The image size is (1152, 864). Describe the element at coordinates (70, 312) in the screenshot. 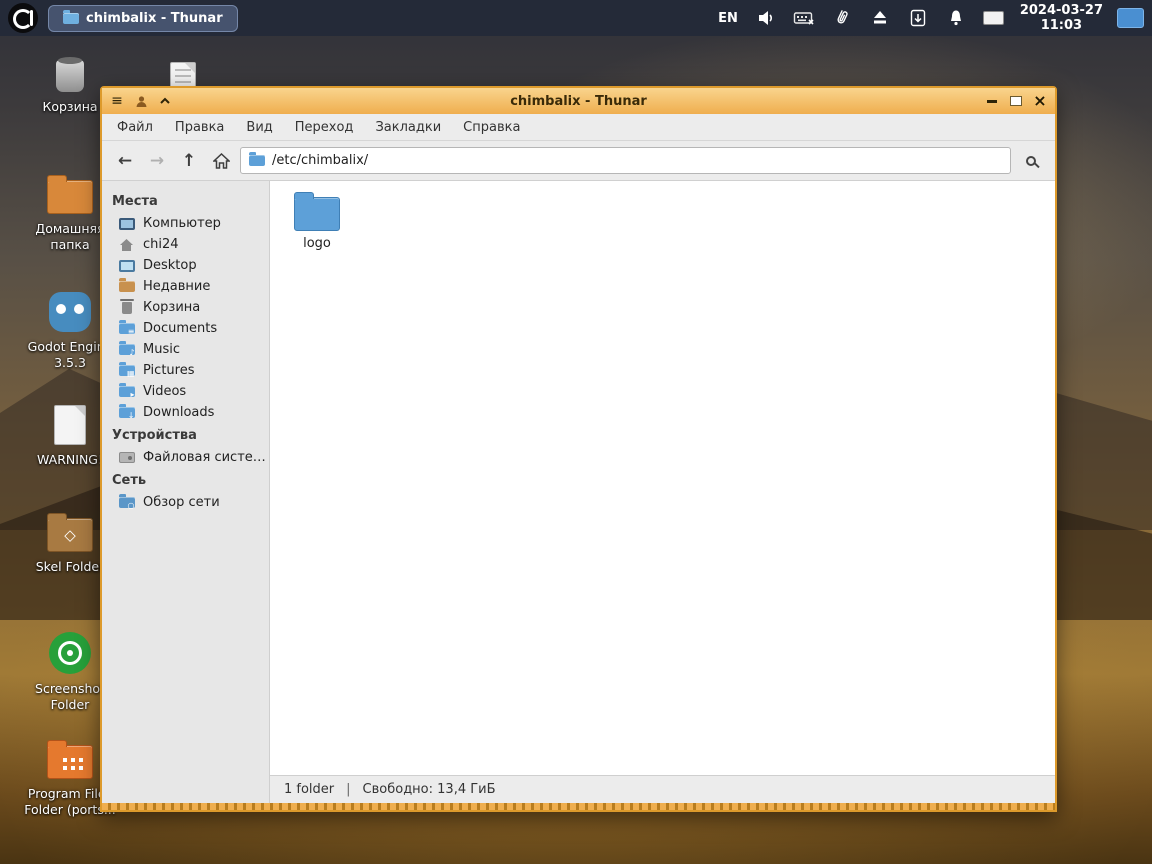

I see `godot-icon` at that location.